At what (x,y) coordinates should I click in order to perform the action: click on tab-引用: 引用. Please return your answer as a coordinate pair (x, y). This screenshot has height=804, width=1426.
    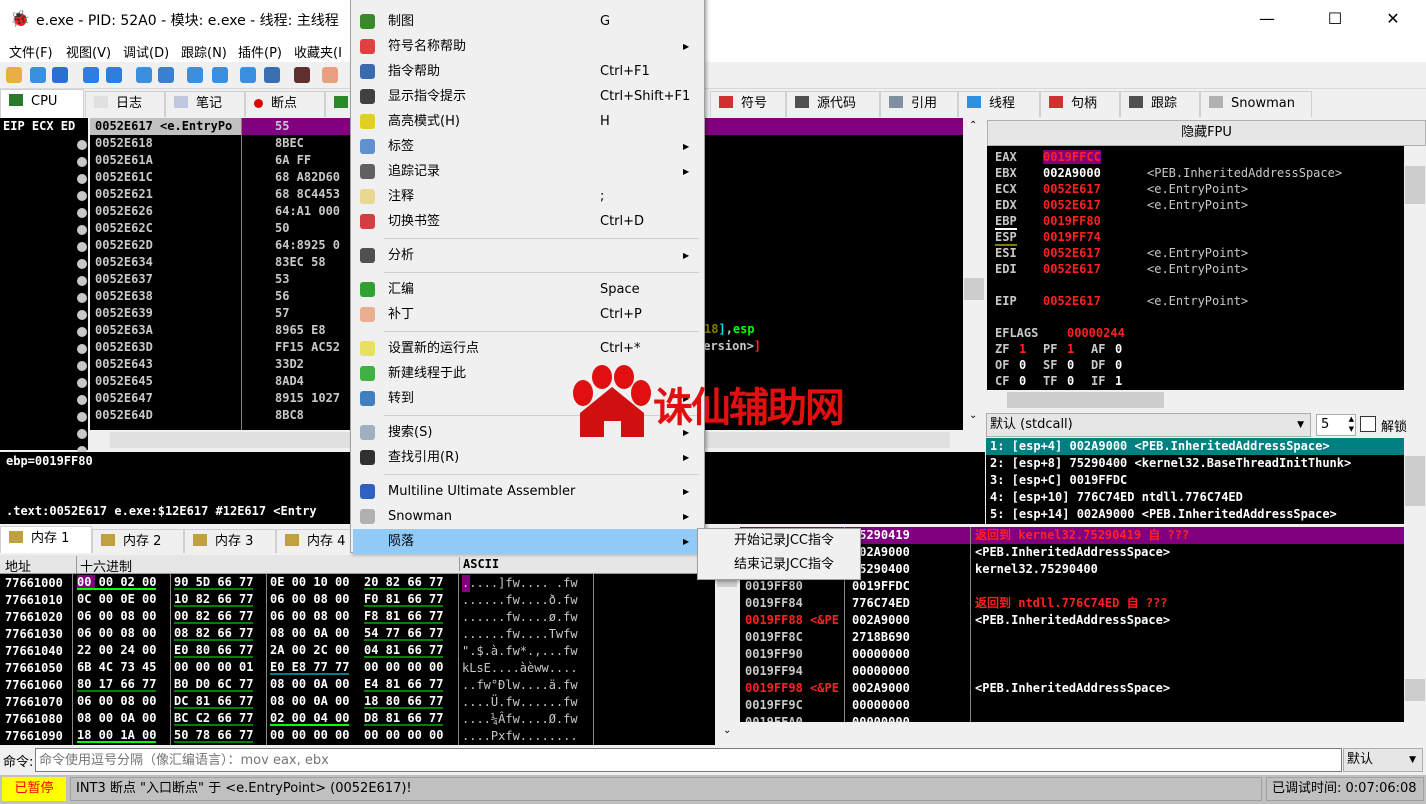
    Looking at the image, I should click on (919, 104).